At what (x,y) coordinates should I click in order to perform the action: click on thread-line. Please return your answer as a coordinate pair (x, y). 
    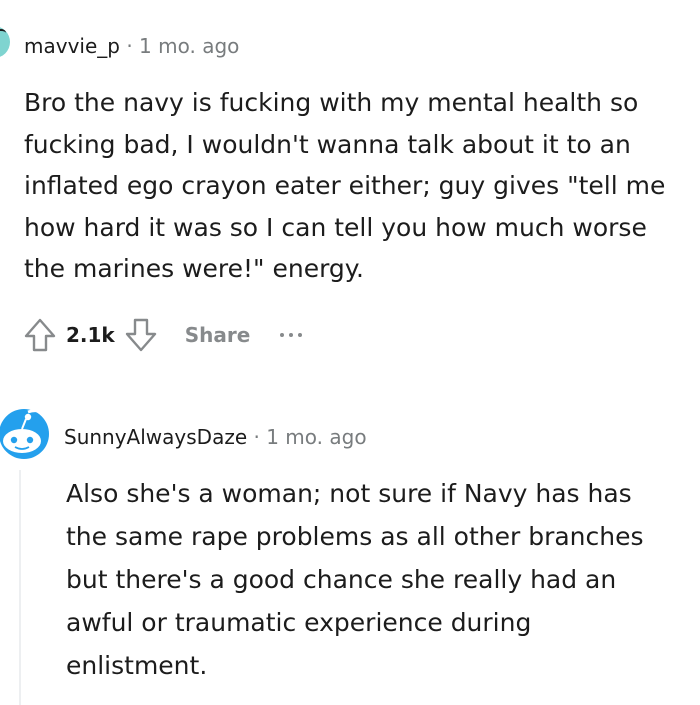
    Looking at the image, I should click on (20, 587).